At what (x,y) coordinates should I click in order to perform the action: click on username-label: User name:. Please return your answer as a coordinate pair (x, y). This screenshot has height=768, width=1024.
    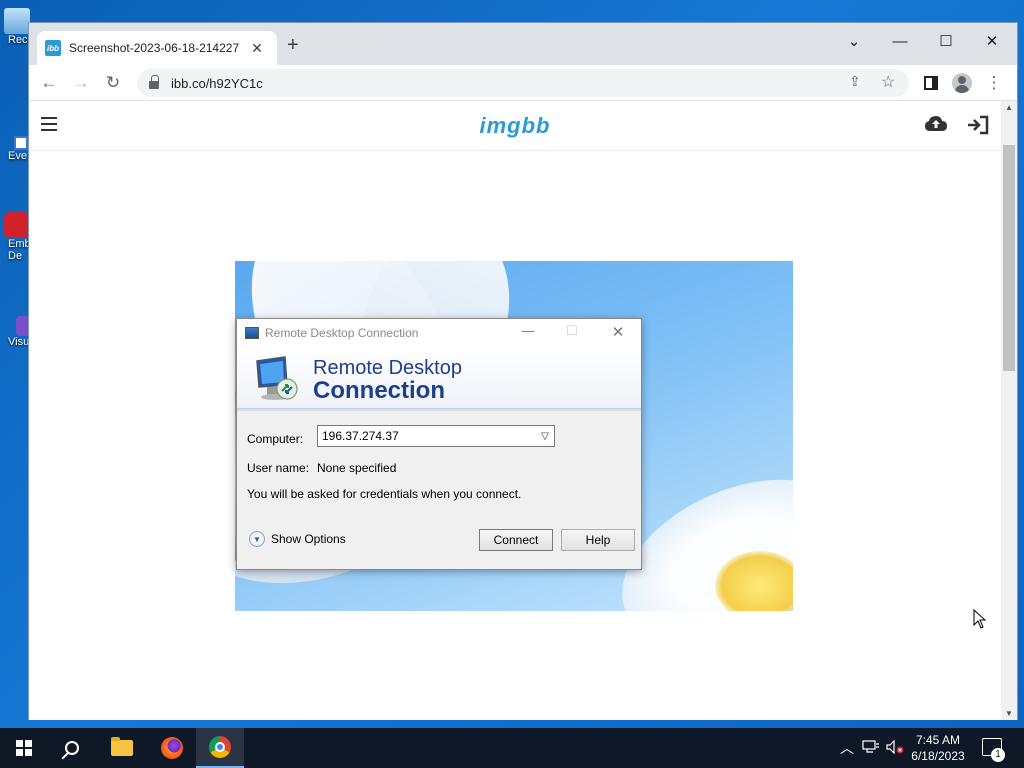
    Looking at the image, I should click on (278, 468).